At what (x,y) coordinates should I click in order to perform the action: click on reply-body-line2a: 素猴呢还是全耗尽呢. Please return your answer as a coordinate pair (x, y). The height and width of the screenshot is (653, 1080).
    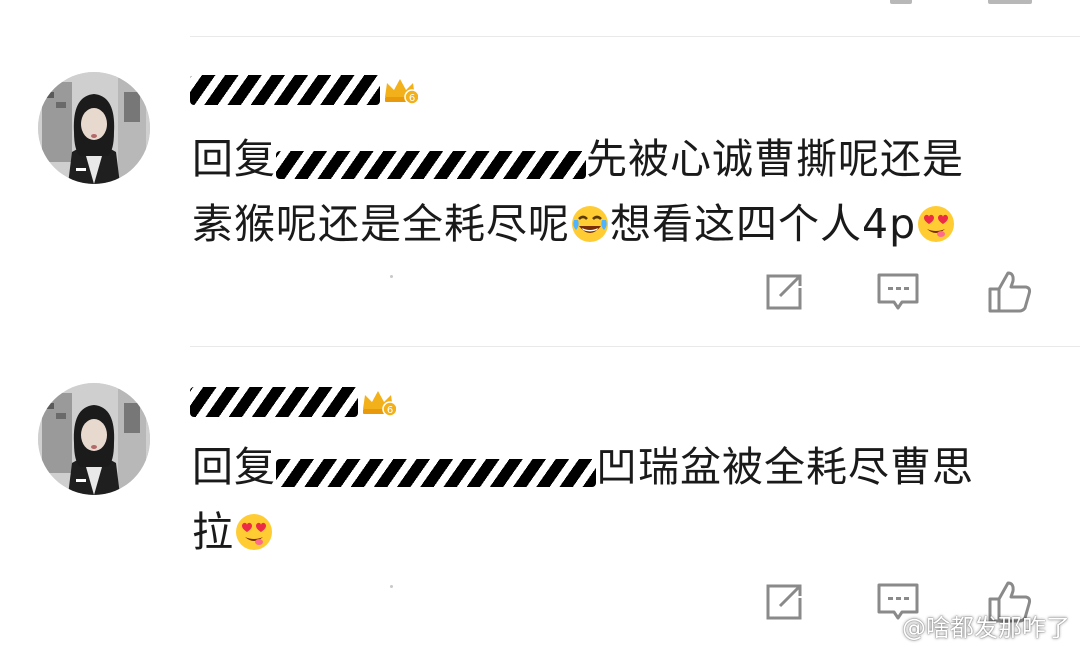
    Looking at the image, I should click on (381, 224).